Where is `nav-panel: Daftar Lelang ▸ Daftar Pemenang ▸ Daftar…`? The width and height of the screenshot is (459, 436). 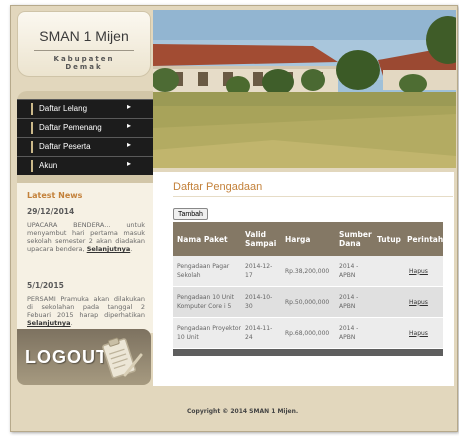 nav-panel: Daftar Lelang ▸ Daftar Pemenang ▸ Daftar… is located at coordinates (85, 137).